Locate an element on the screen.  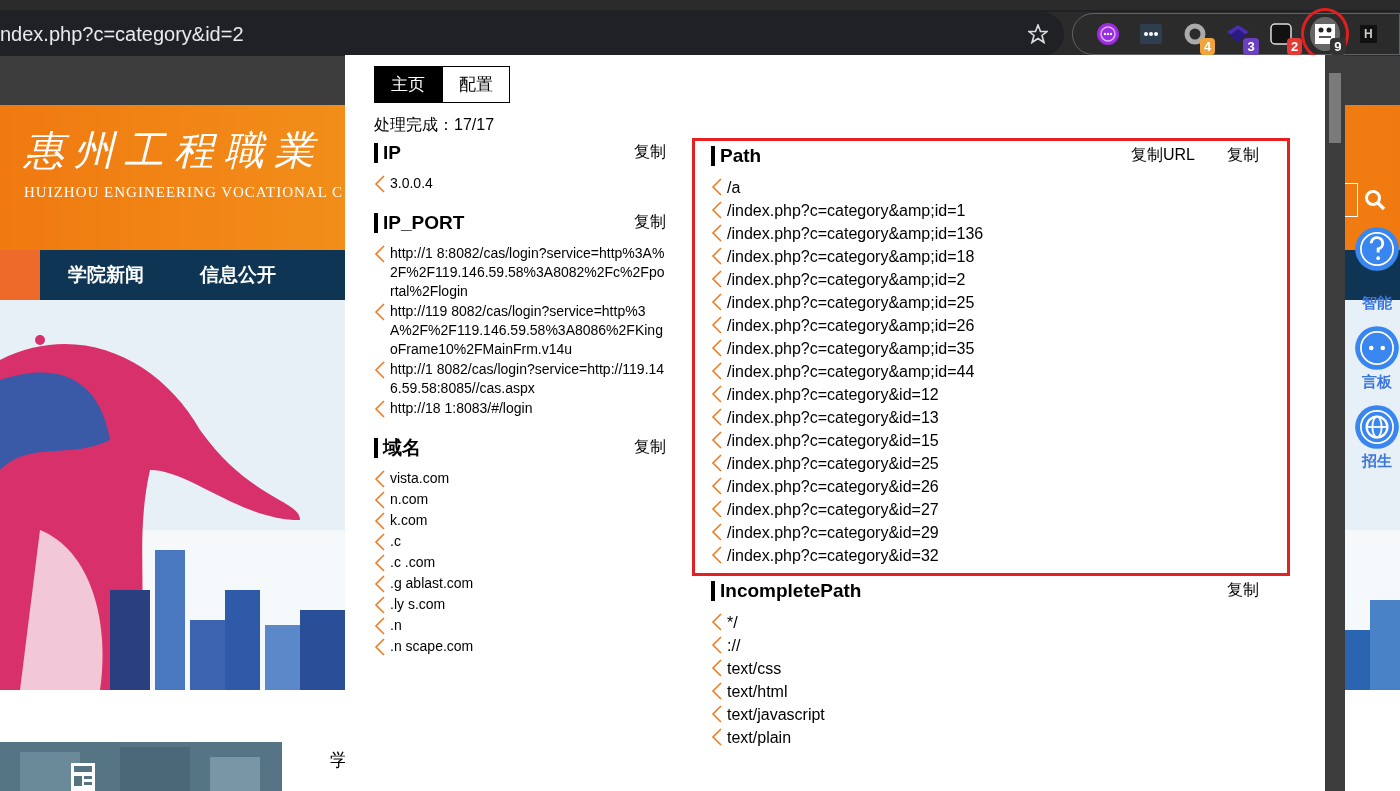
result-text: /index.php?c=category&amp;id=2 is located at coordinates (846, 280).